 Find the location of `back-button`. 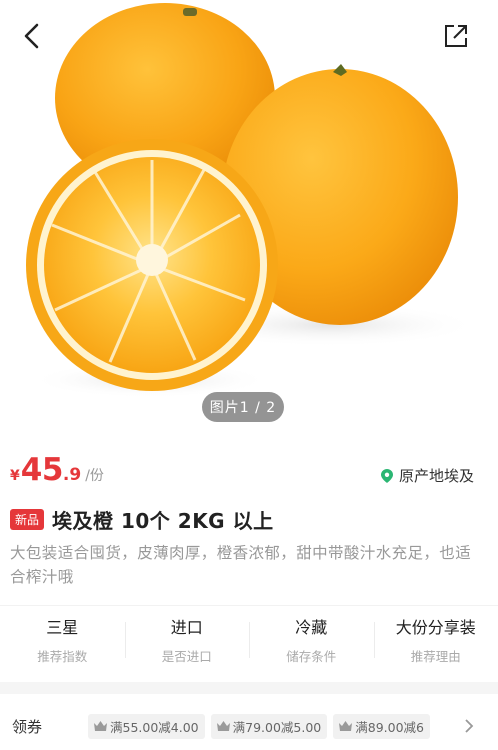

back-button is located at coordinates (32, 36).